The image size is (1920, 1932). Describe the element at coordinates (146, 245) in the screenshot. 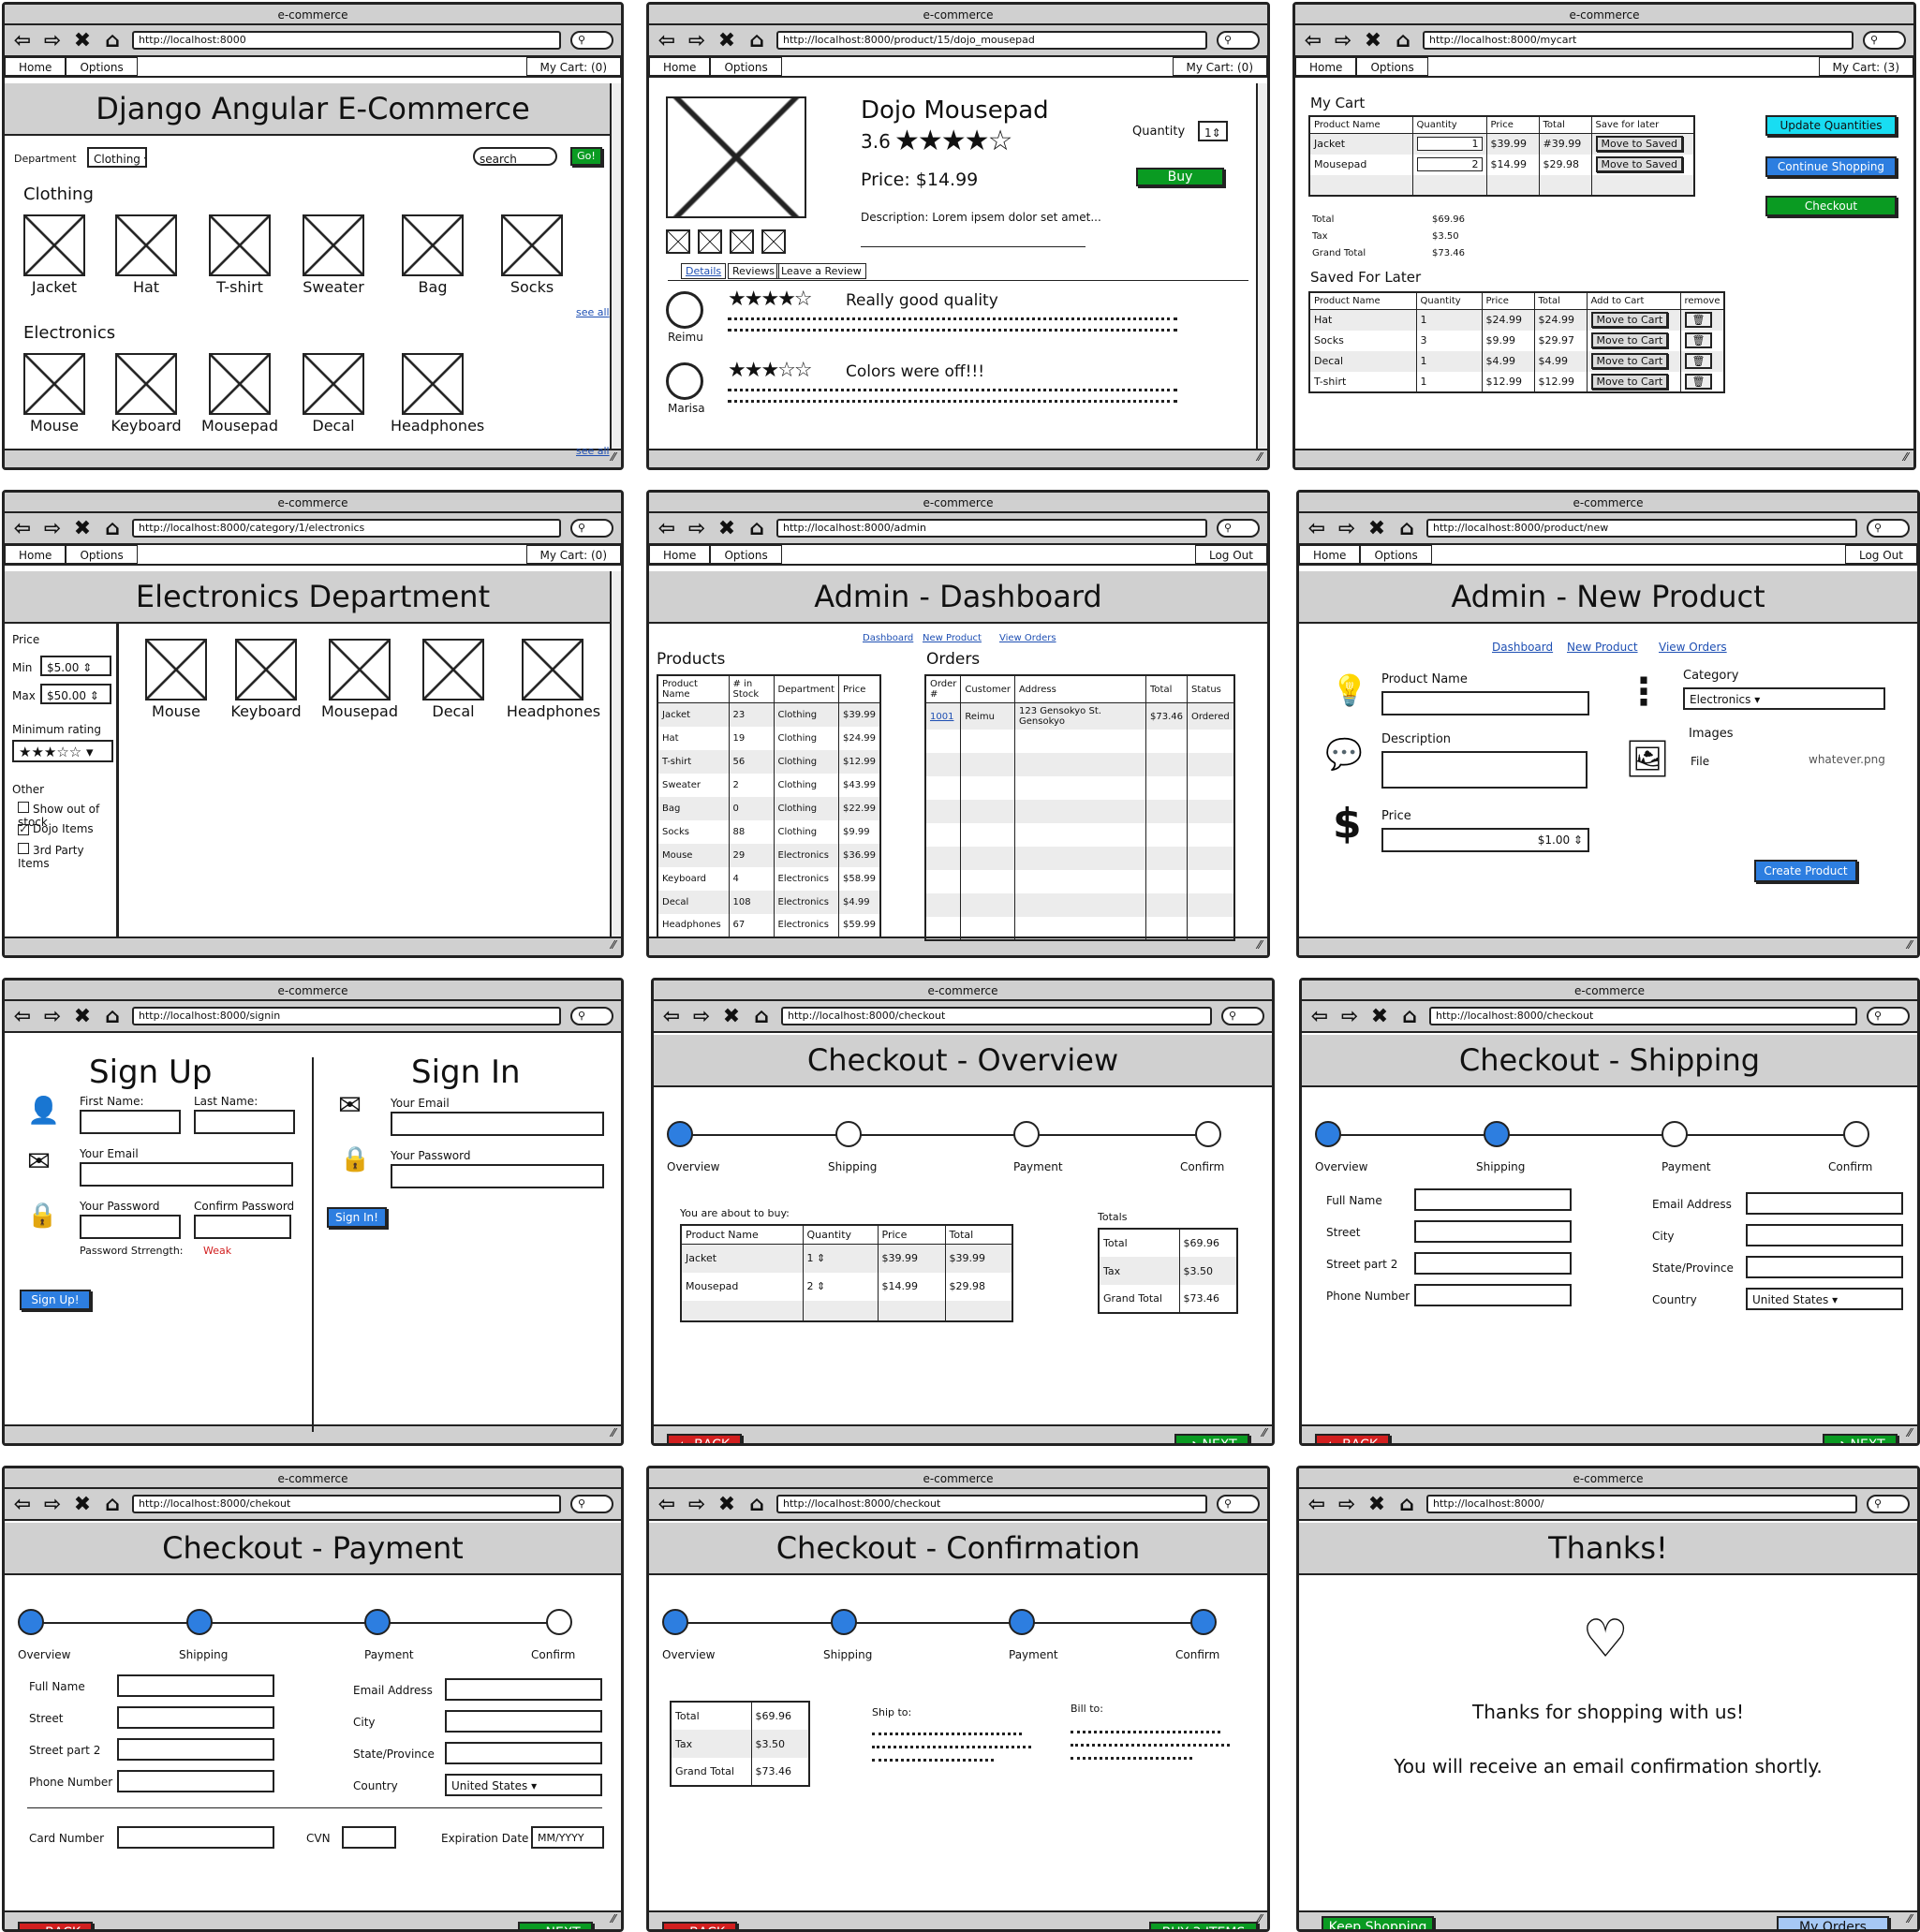

I see `product-image-hat` at that location.